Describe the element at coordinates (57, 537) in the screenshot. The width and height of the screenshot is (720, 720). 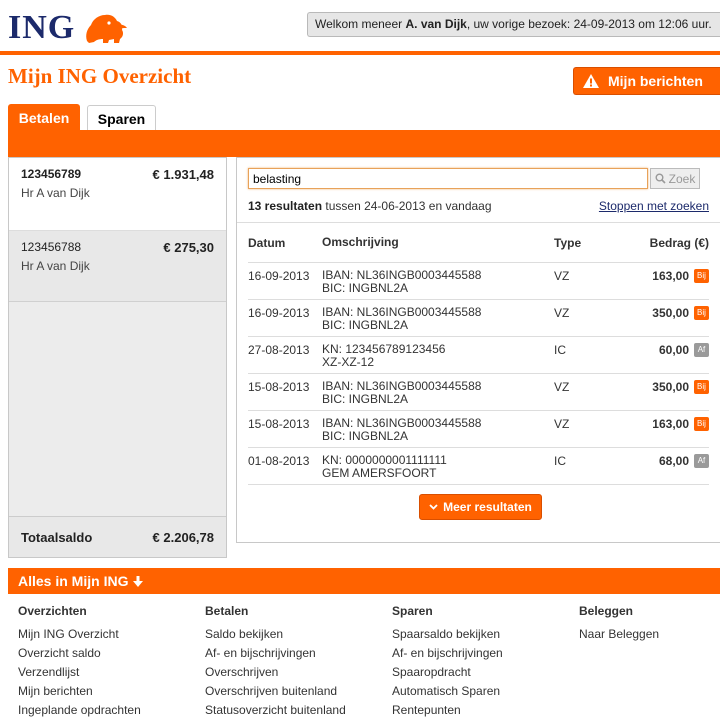
I see `total-label: Totaalsaldo` at that location.